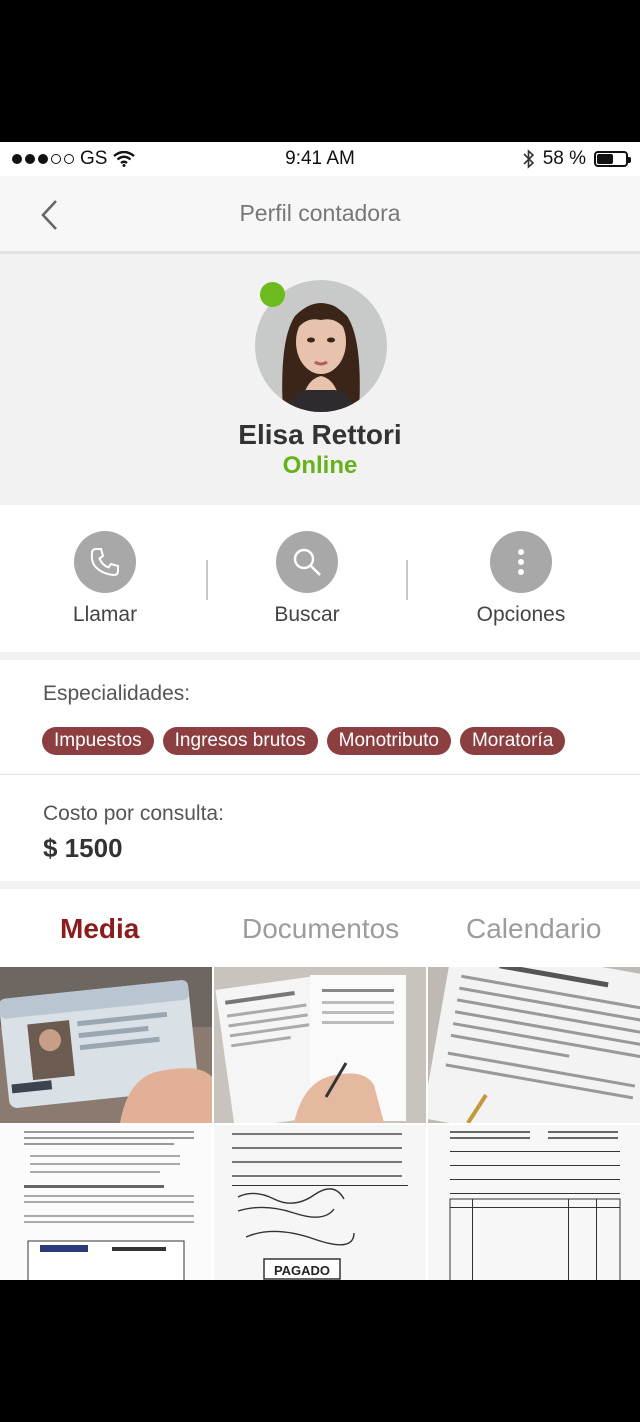 This screenshot has width=640, height=1422. What do you see at coordinates (133, 813) in the screenshot?
I see `cost-heading: Costo por consulta:` at bounding box center [133, 813].